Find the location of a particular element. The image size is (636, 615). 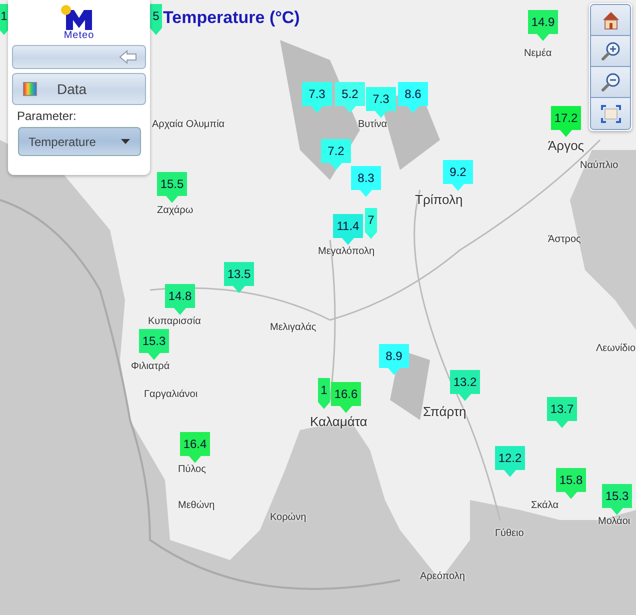

place-label: Ναύπλιο is located at coordinates (599, 165).